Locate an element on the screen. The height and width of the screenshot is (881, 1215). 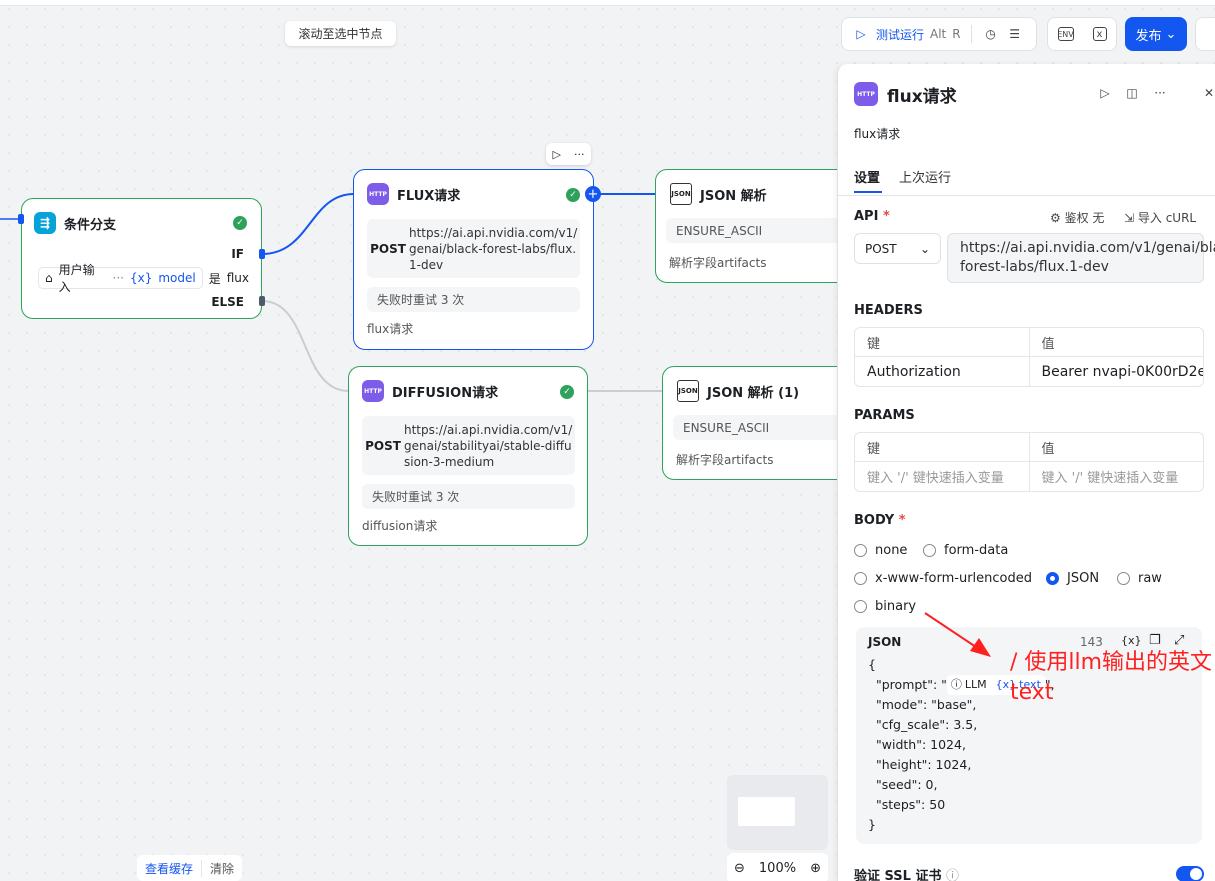
test-run-group: ▷ 测试运行 Alt R ◷ ☰ is located at coordinates (939, 34).